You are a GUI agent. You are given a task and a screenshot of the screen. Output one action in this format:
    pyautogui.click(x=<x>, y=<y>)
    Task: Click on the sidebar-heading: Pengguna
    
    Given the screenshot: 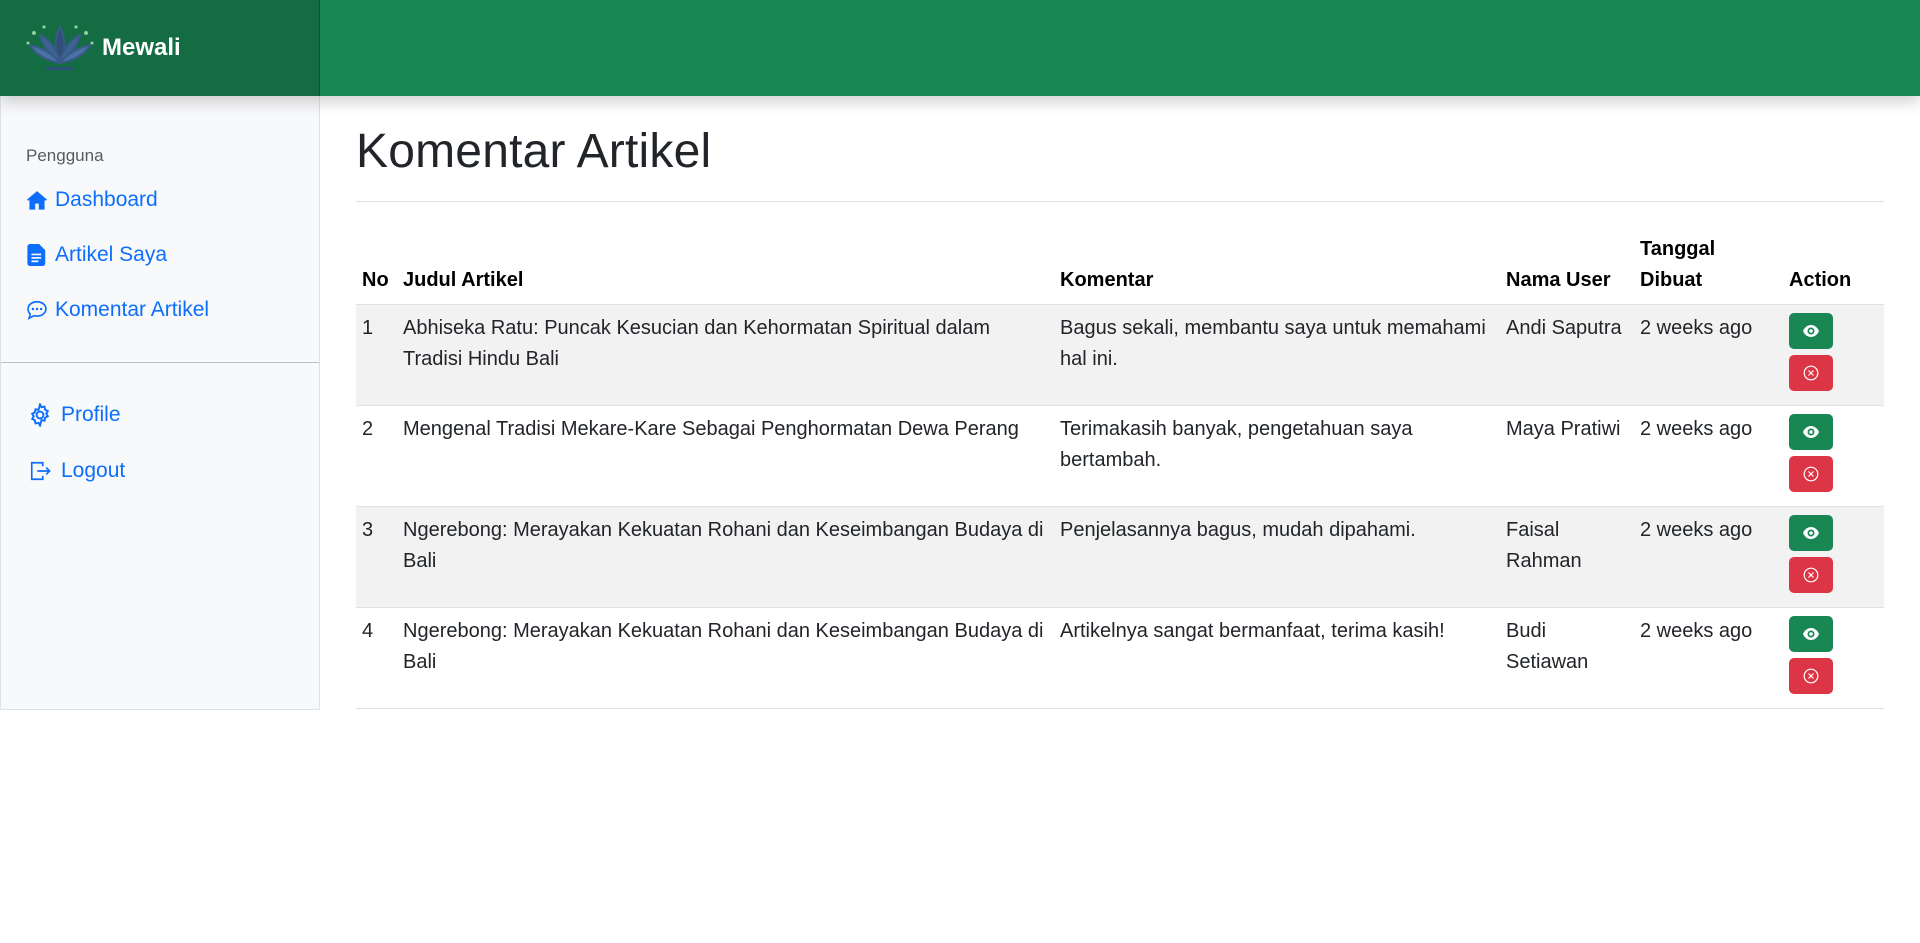 What is the action you would take?
    pyautogui.click(x=65, y=155)
    